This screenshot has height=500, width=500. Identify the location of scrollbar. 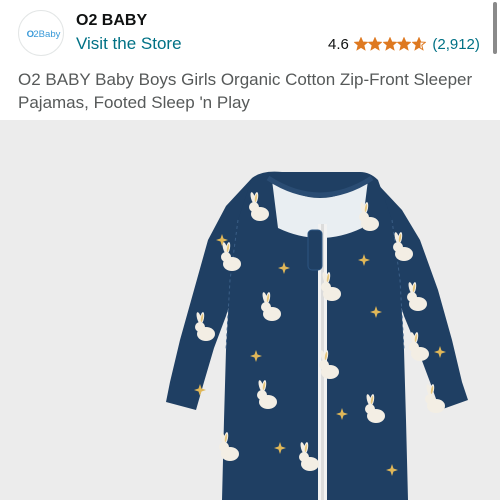
(495, 28).